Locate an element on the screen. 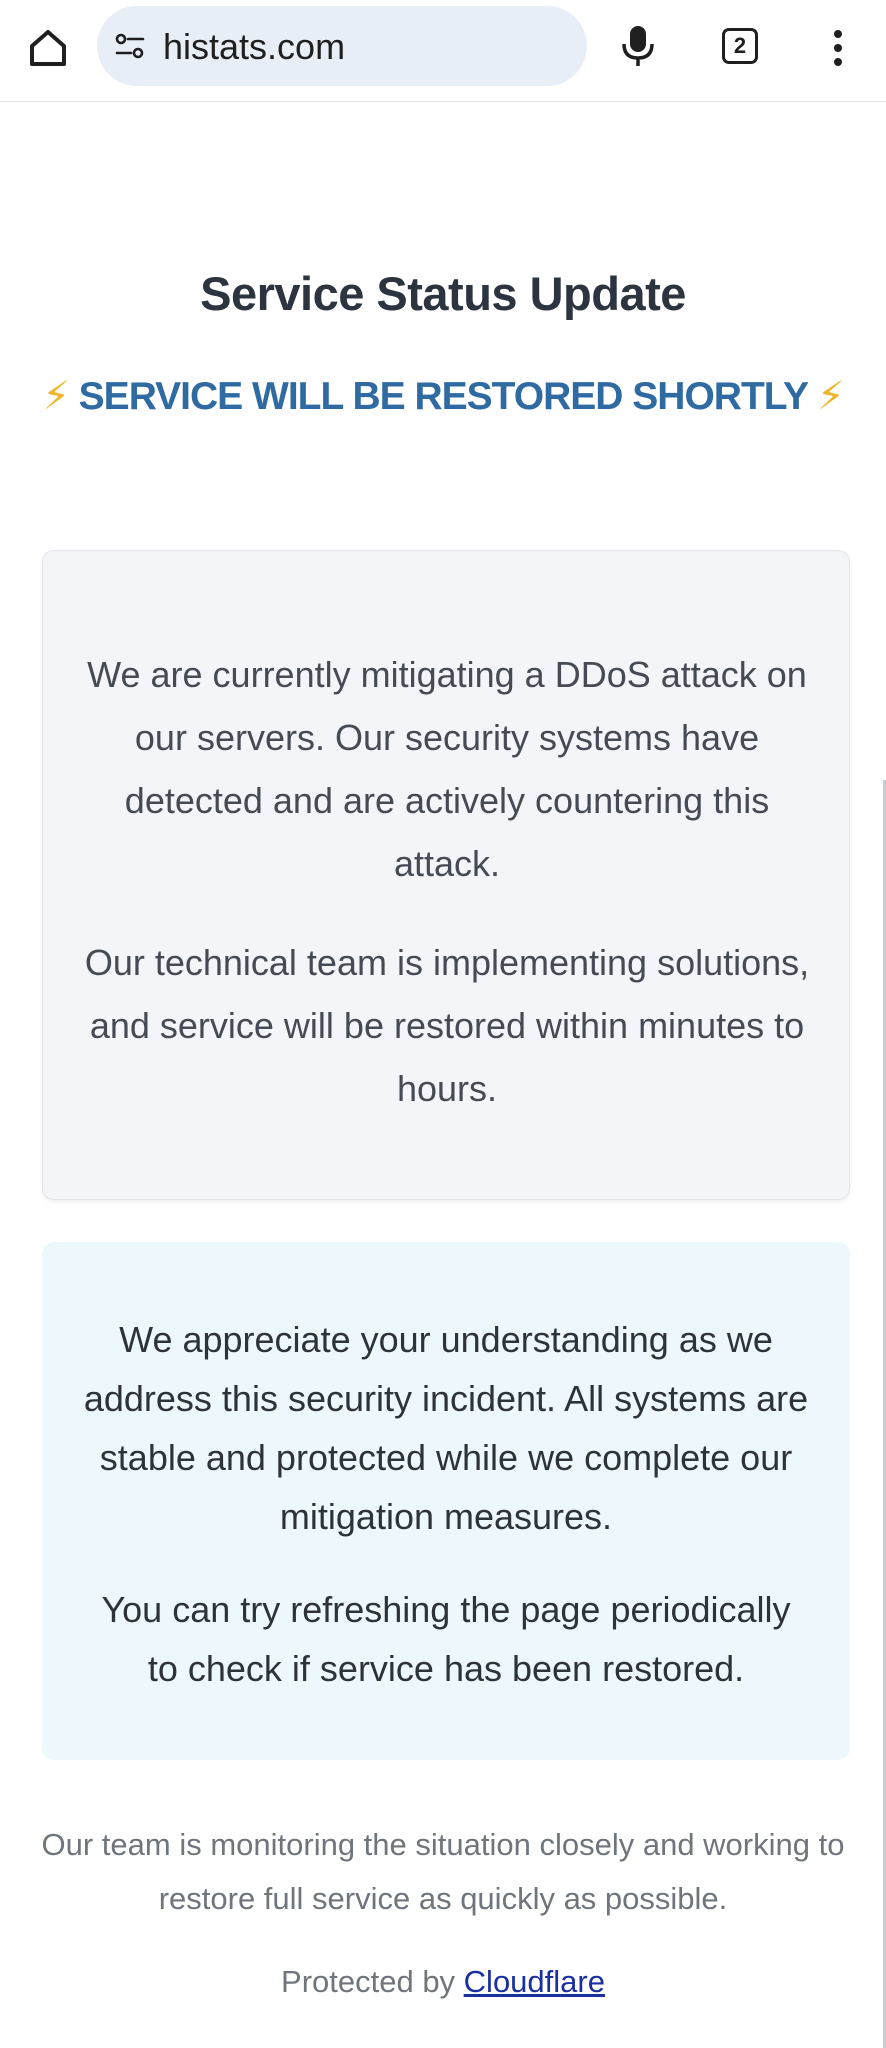 The width and height of the screenshot is (886, 2048). tabs-count-icon: 2 is located at coordinates (740, 46).